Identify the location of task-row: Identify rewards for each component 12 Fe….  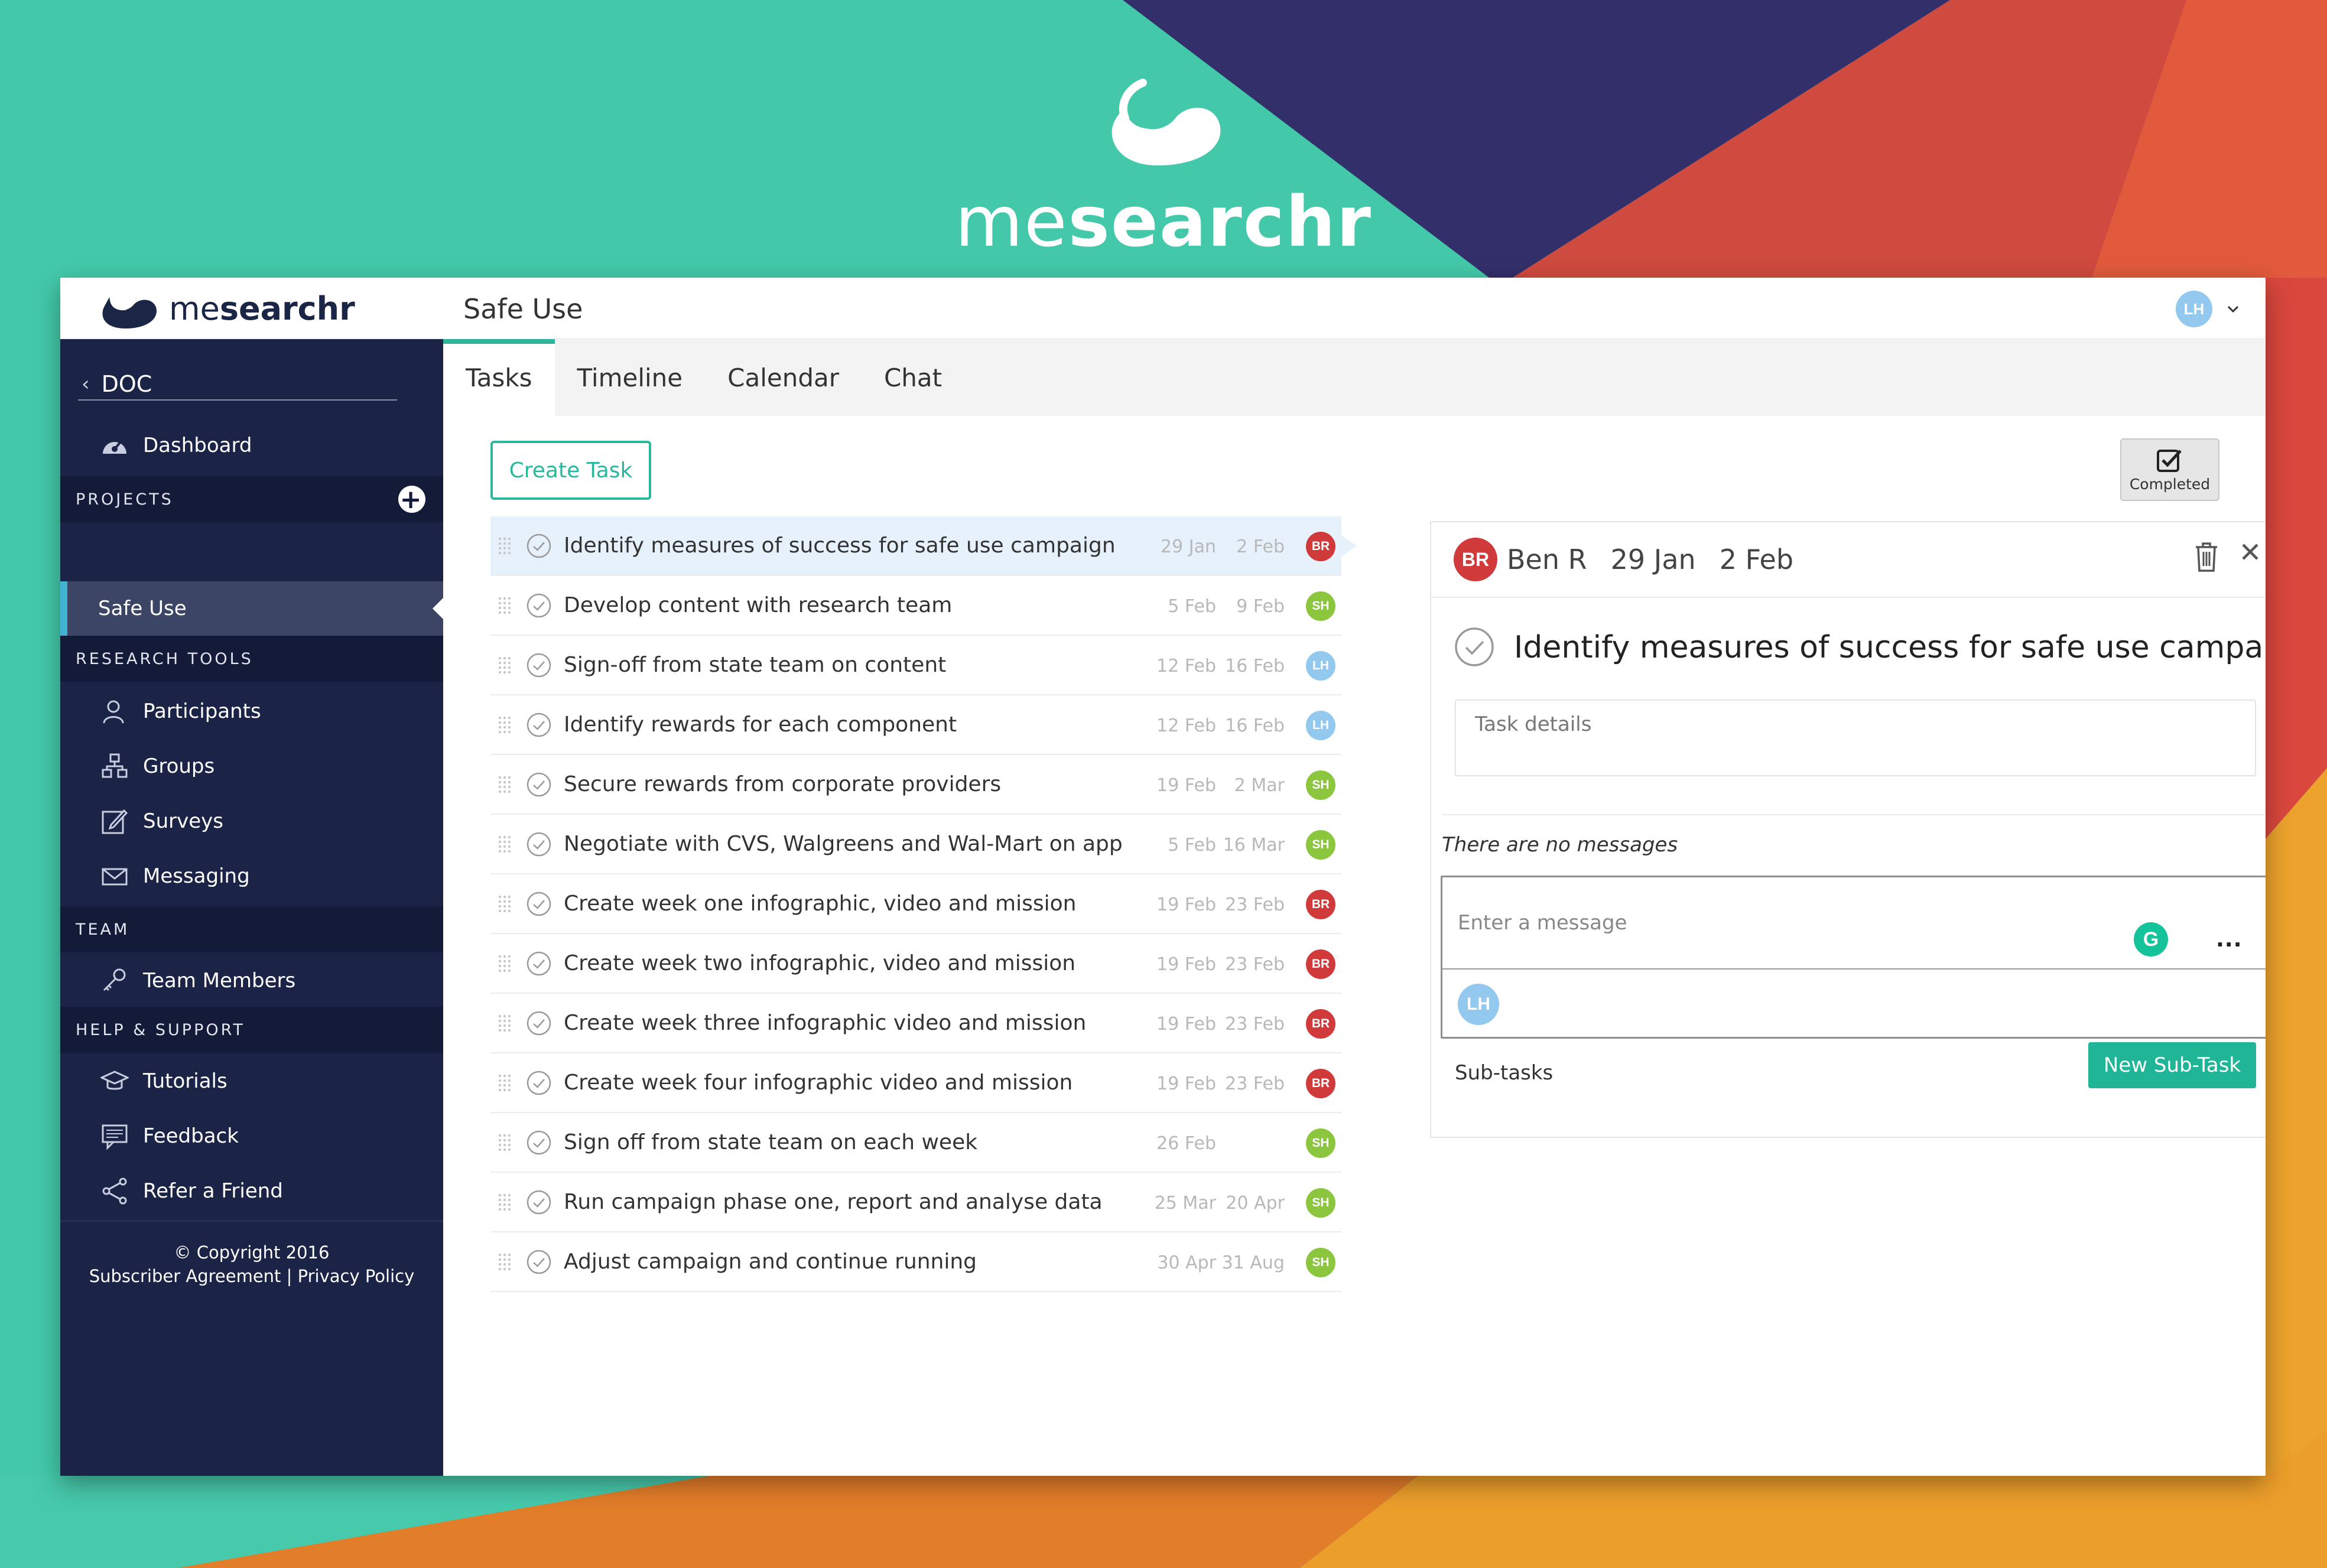
(916, 725).